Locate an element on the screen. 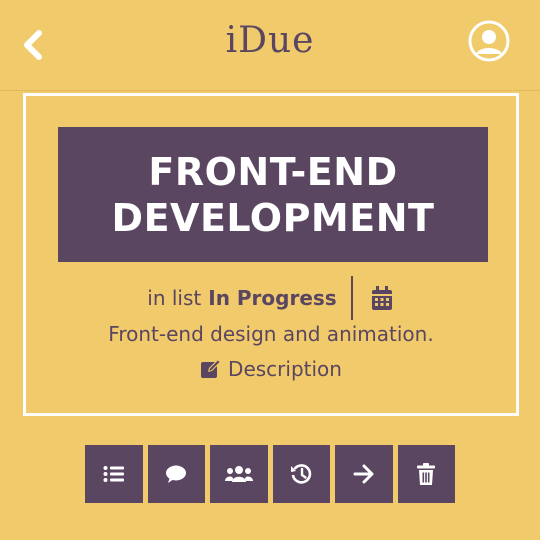 This screenshot has height=540, width=540. delete-button is located at coordinates (426, 474).